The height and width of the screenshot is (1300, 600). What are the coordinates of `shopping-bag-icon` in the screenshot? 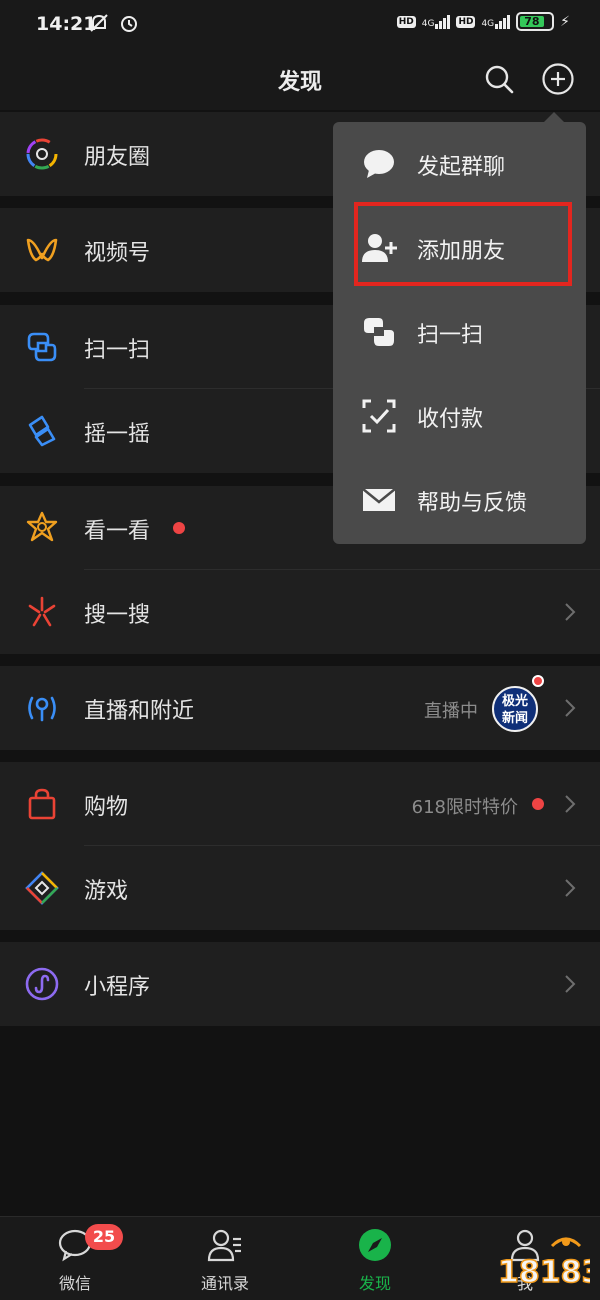 It's located at (42, 804).